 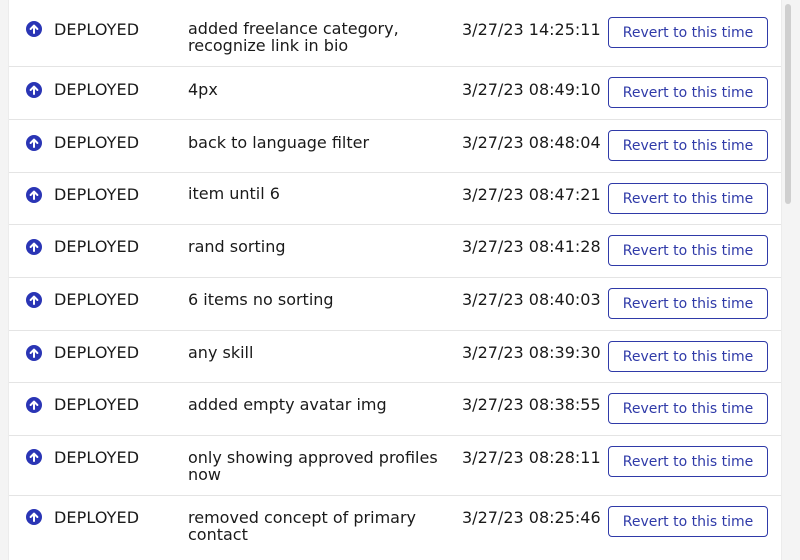 What do you see at coordinates (279, 142) in the screenshot?
I see `commit-message: back to language filter` at bounding box center [279, 142].